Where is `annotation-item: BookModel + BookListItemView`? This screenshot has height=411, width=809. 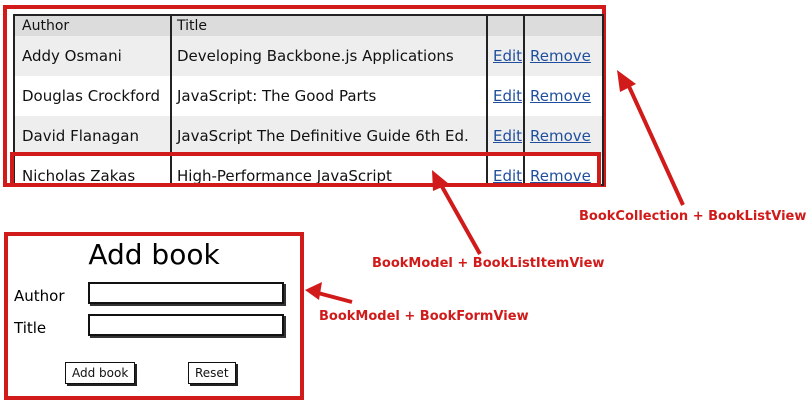
annotation-item: BookModel + BookListItemView is located at coordinates (488, 263).